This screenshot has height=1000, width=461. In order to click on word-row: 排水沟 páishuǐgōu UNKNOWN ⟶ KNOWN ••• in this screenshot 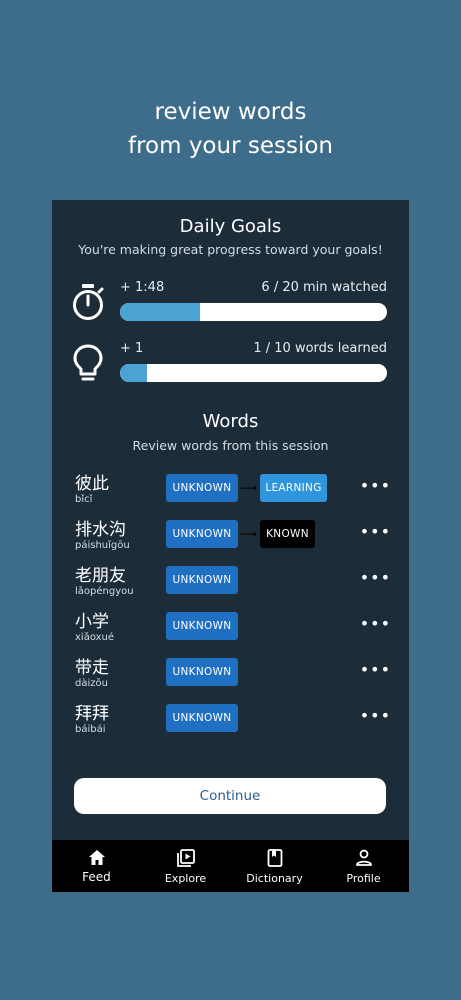, I will do `click(230, 535)`.